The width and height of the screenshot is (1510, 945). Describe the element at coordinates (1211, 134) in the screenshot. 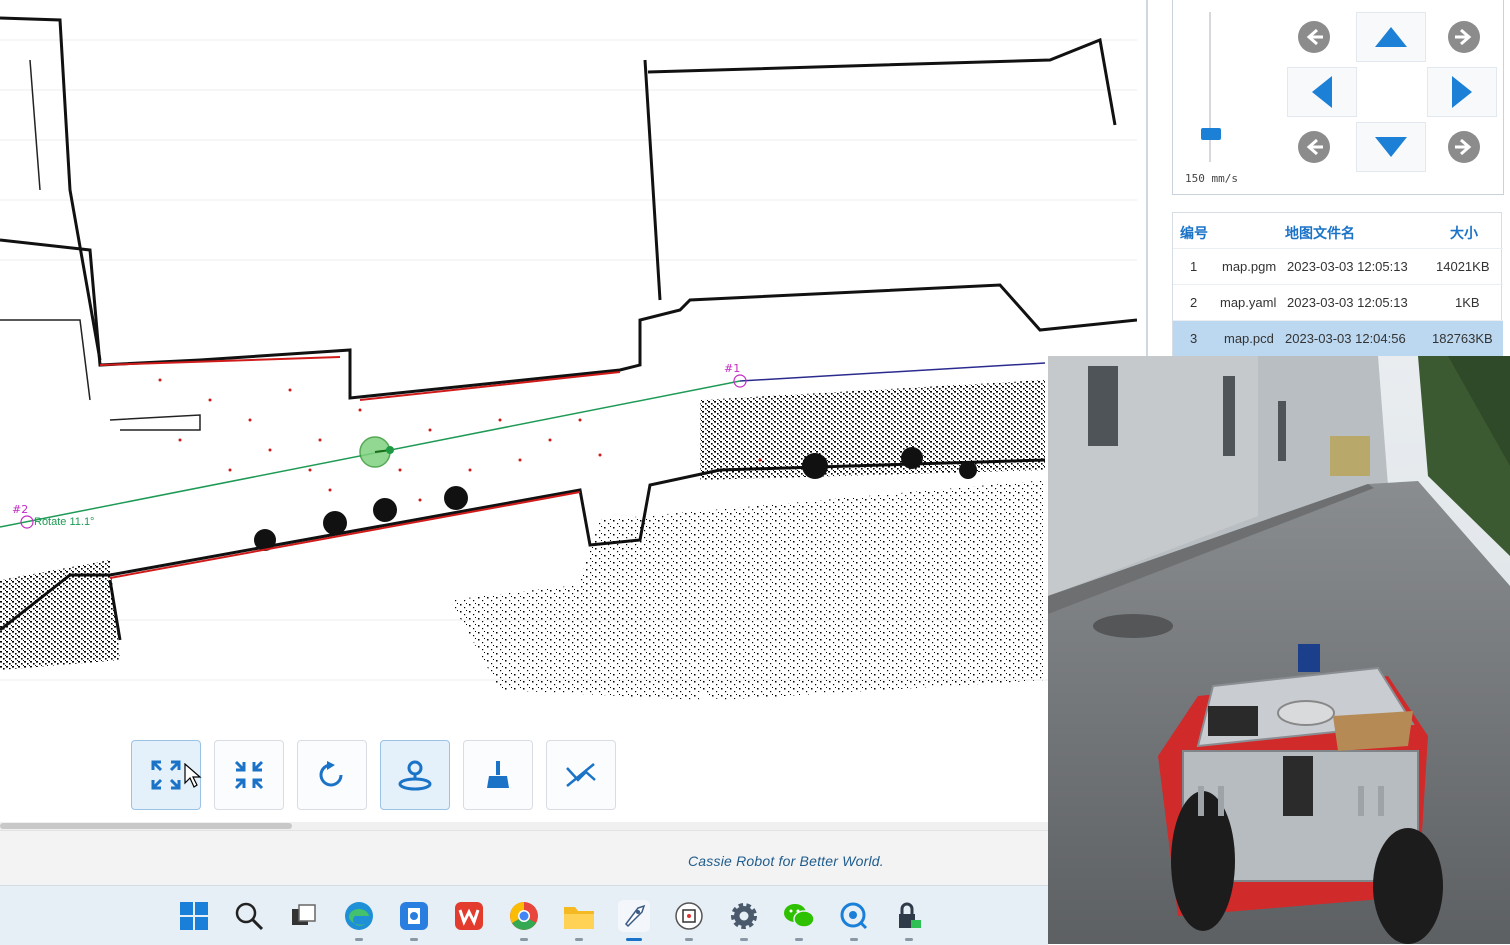

I see `speed-slider-thumb` at that location.